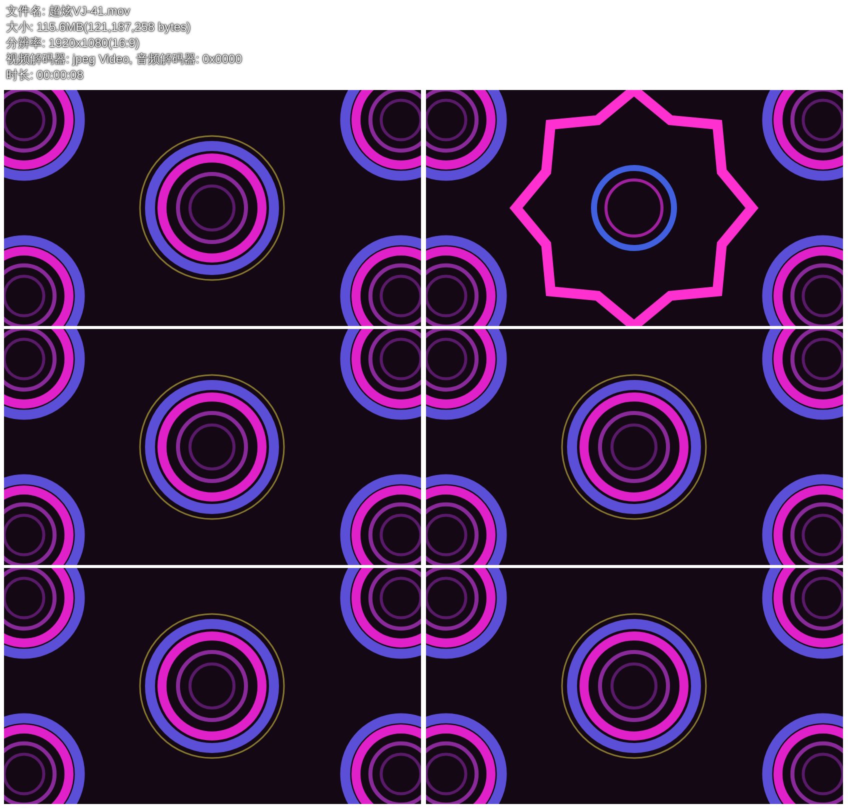  Describe the element at coordinates (73, 43) in the screenshot. I see `file-info-text: 分辨率: 1920x1080(16:9)` at that location.